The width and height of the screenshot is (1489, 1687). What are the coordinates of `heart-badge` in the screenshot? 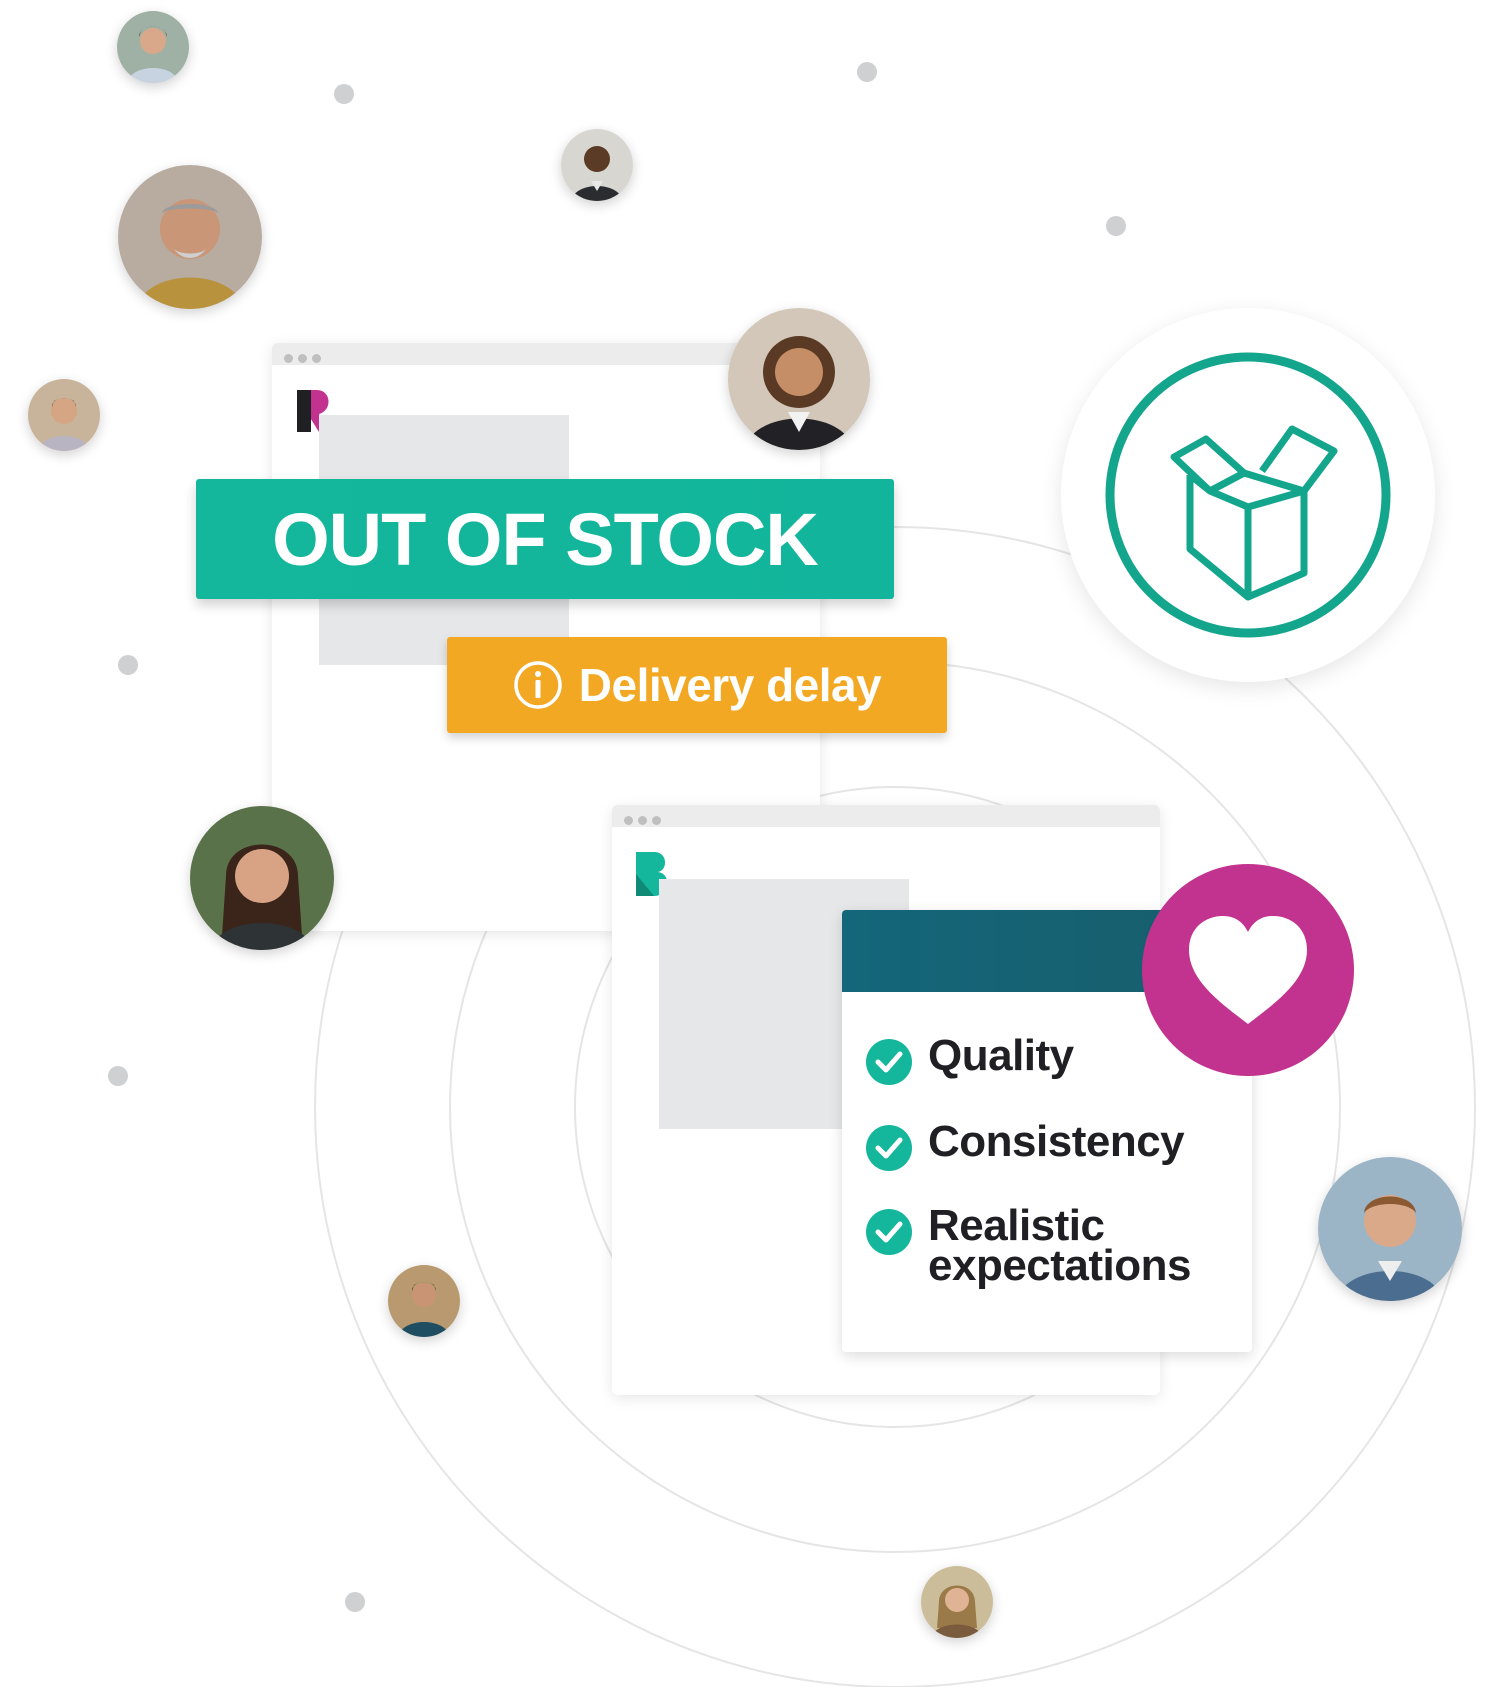 It's located at (1248, 970).